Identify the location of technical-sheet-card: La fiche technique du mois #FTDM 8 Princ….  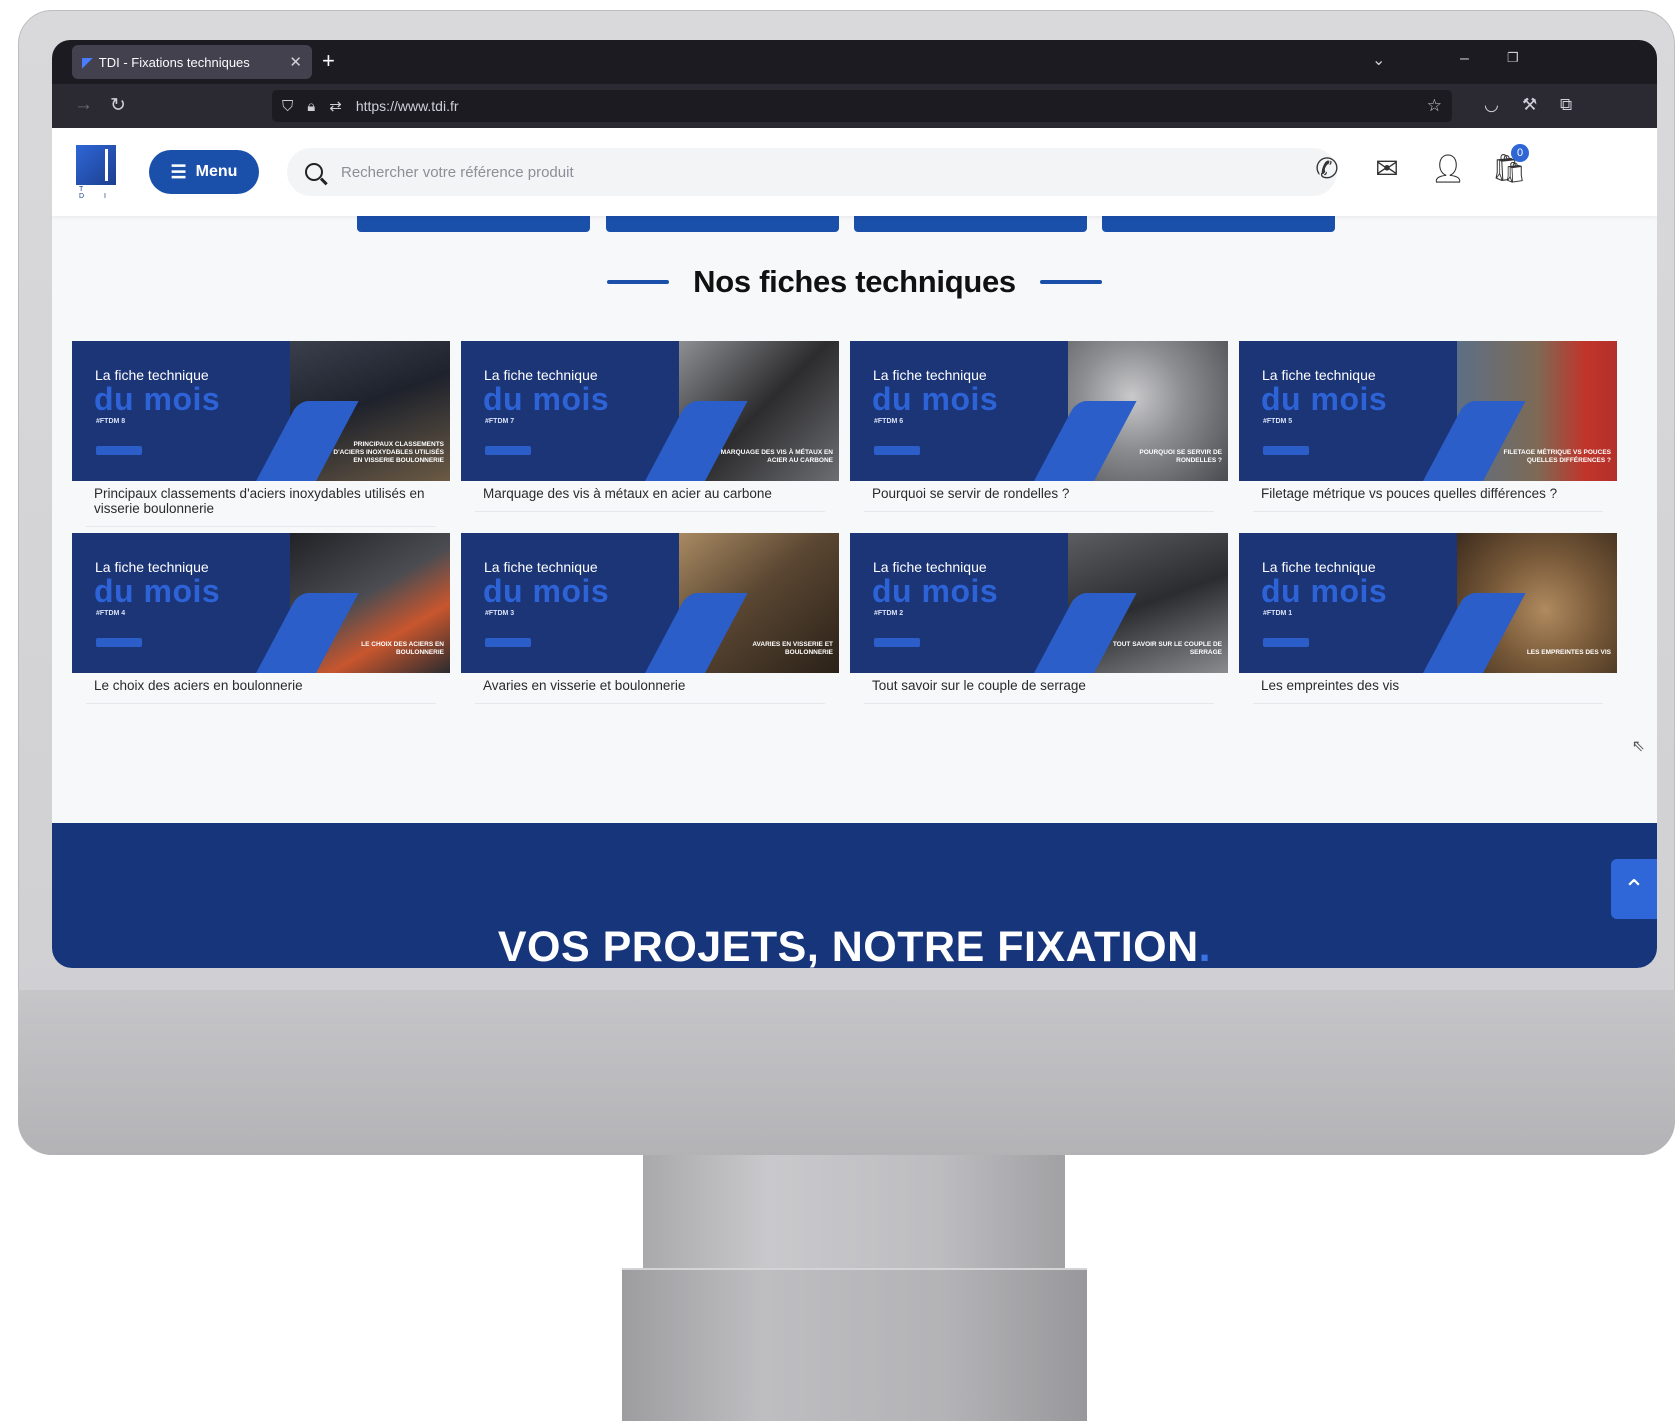
(261, 434).